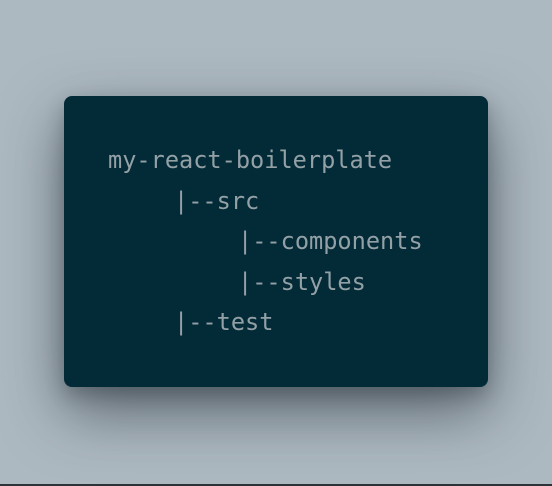 This screenshot has height=486, width=552. I want to click on tree-line-styles: |--styles, so click(302, 281).